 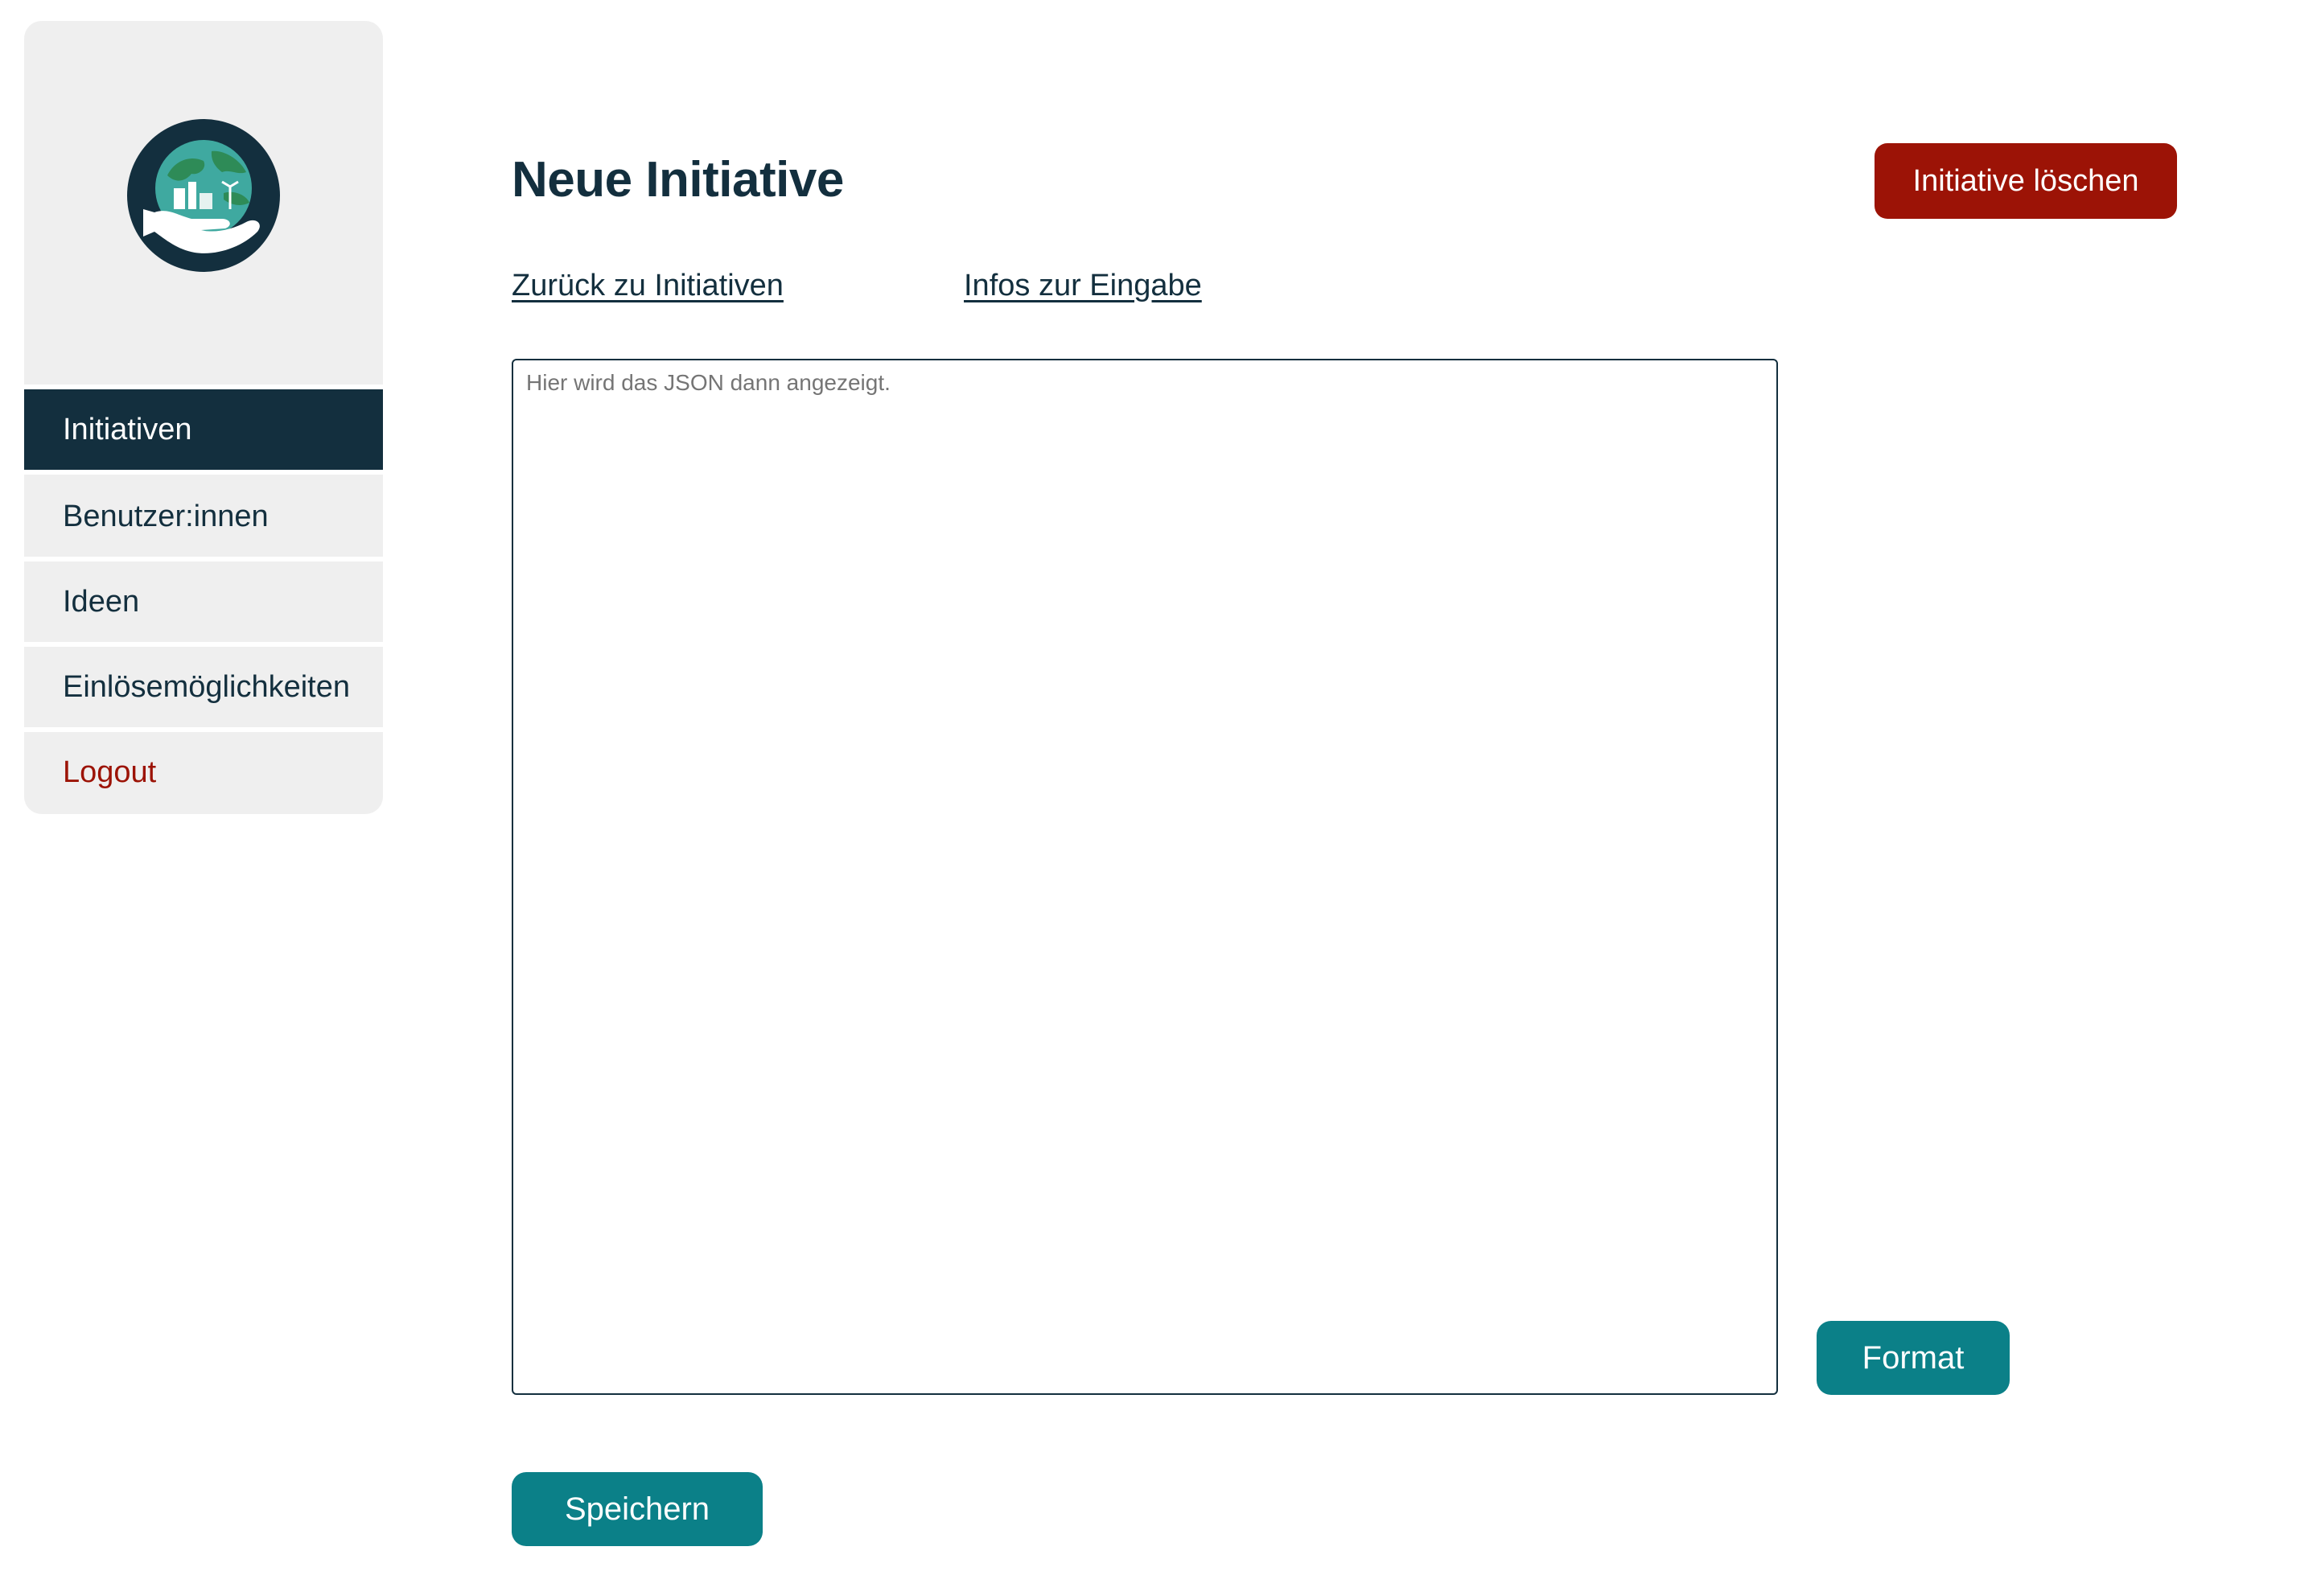 I want to click on sidebar-item-label: Initiativen, so click(x=127, y=429).